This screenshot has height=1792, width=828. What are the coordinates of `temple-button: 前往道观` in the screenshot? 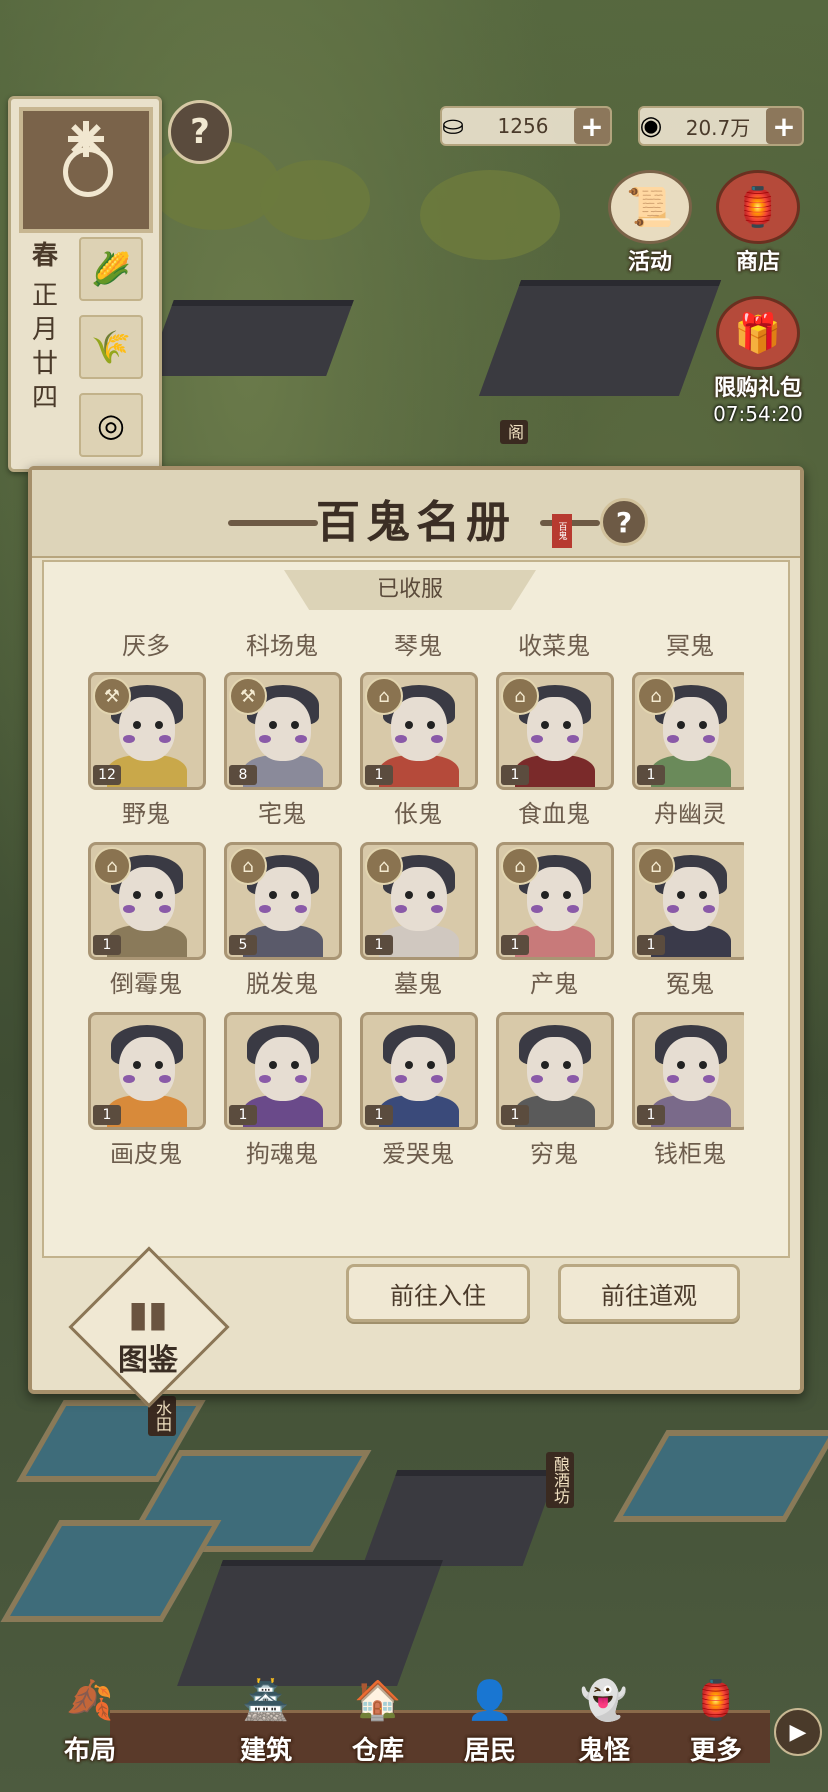 It's located at (649, 1293).